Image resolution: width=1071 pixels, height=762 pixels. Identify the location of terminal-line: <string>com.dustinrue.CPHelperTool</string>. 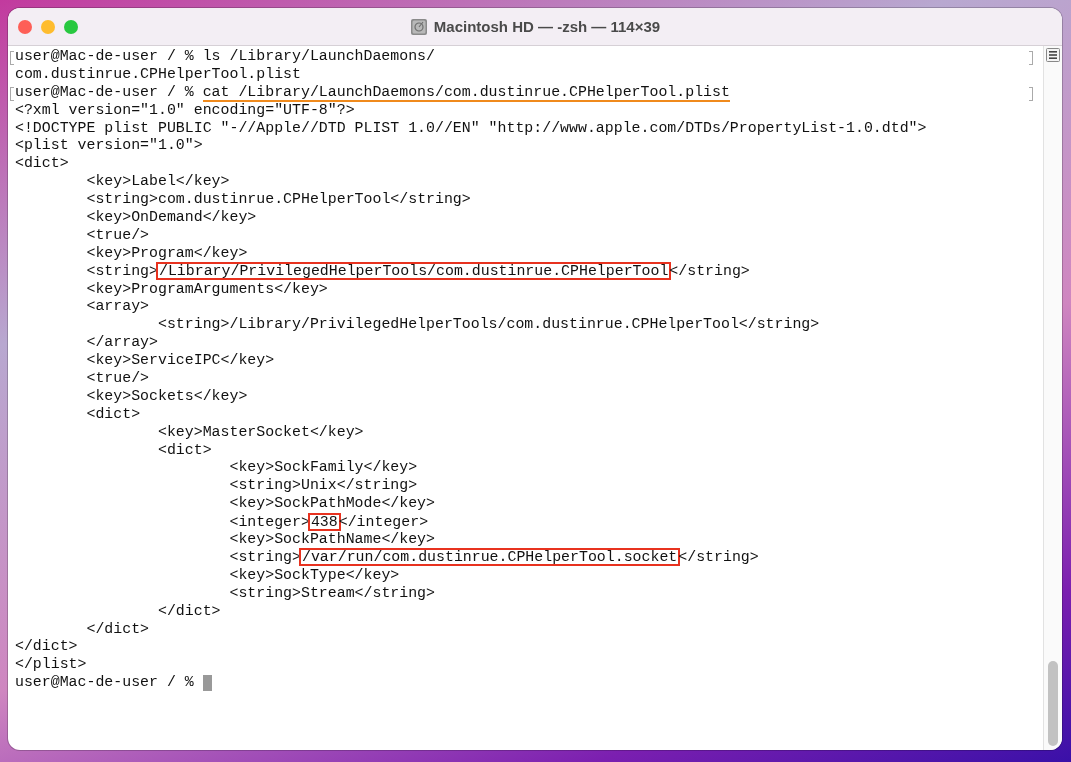
(278, 200).